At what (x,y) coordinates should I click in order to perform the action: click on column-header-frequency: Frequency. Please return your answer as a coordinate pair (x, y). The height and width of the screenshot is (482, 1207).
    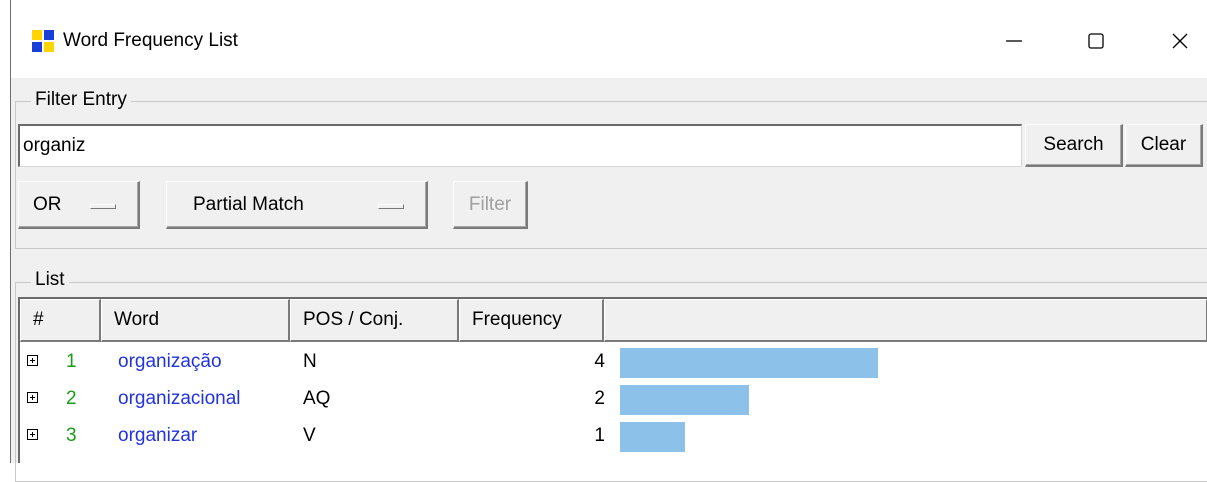
    Looking at the image, I should click on (531, 320).